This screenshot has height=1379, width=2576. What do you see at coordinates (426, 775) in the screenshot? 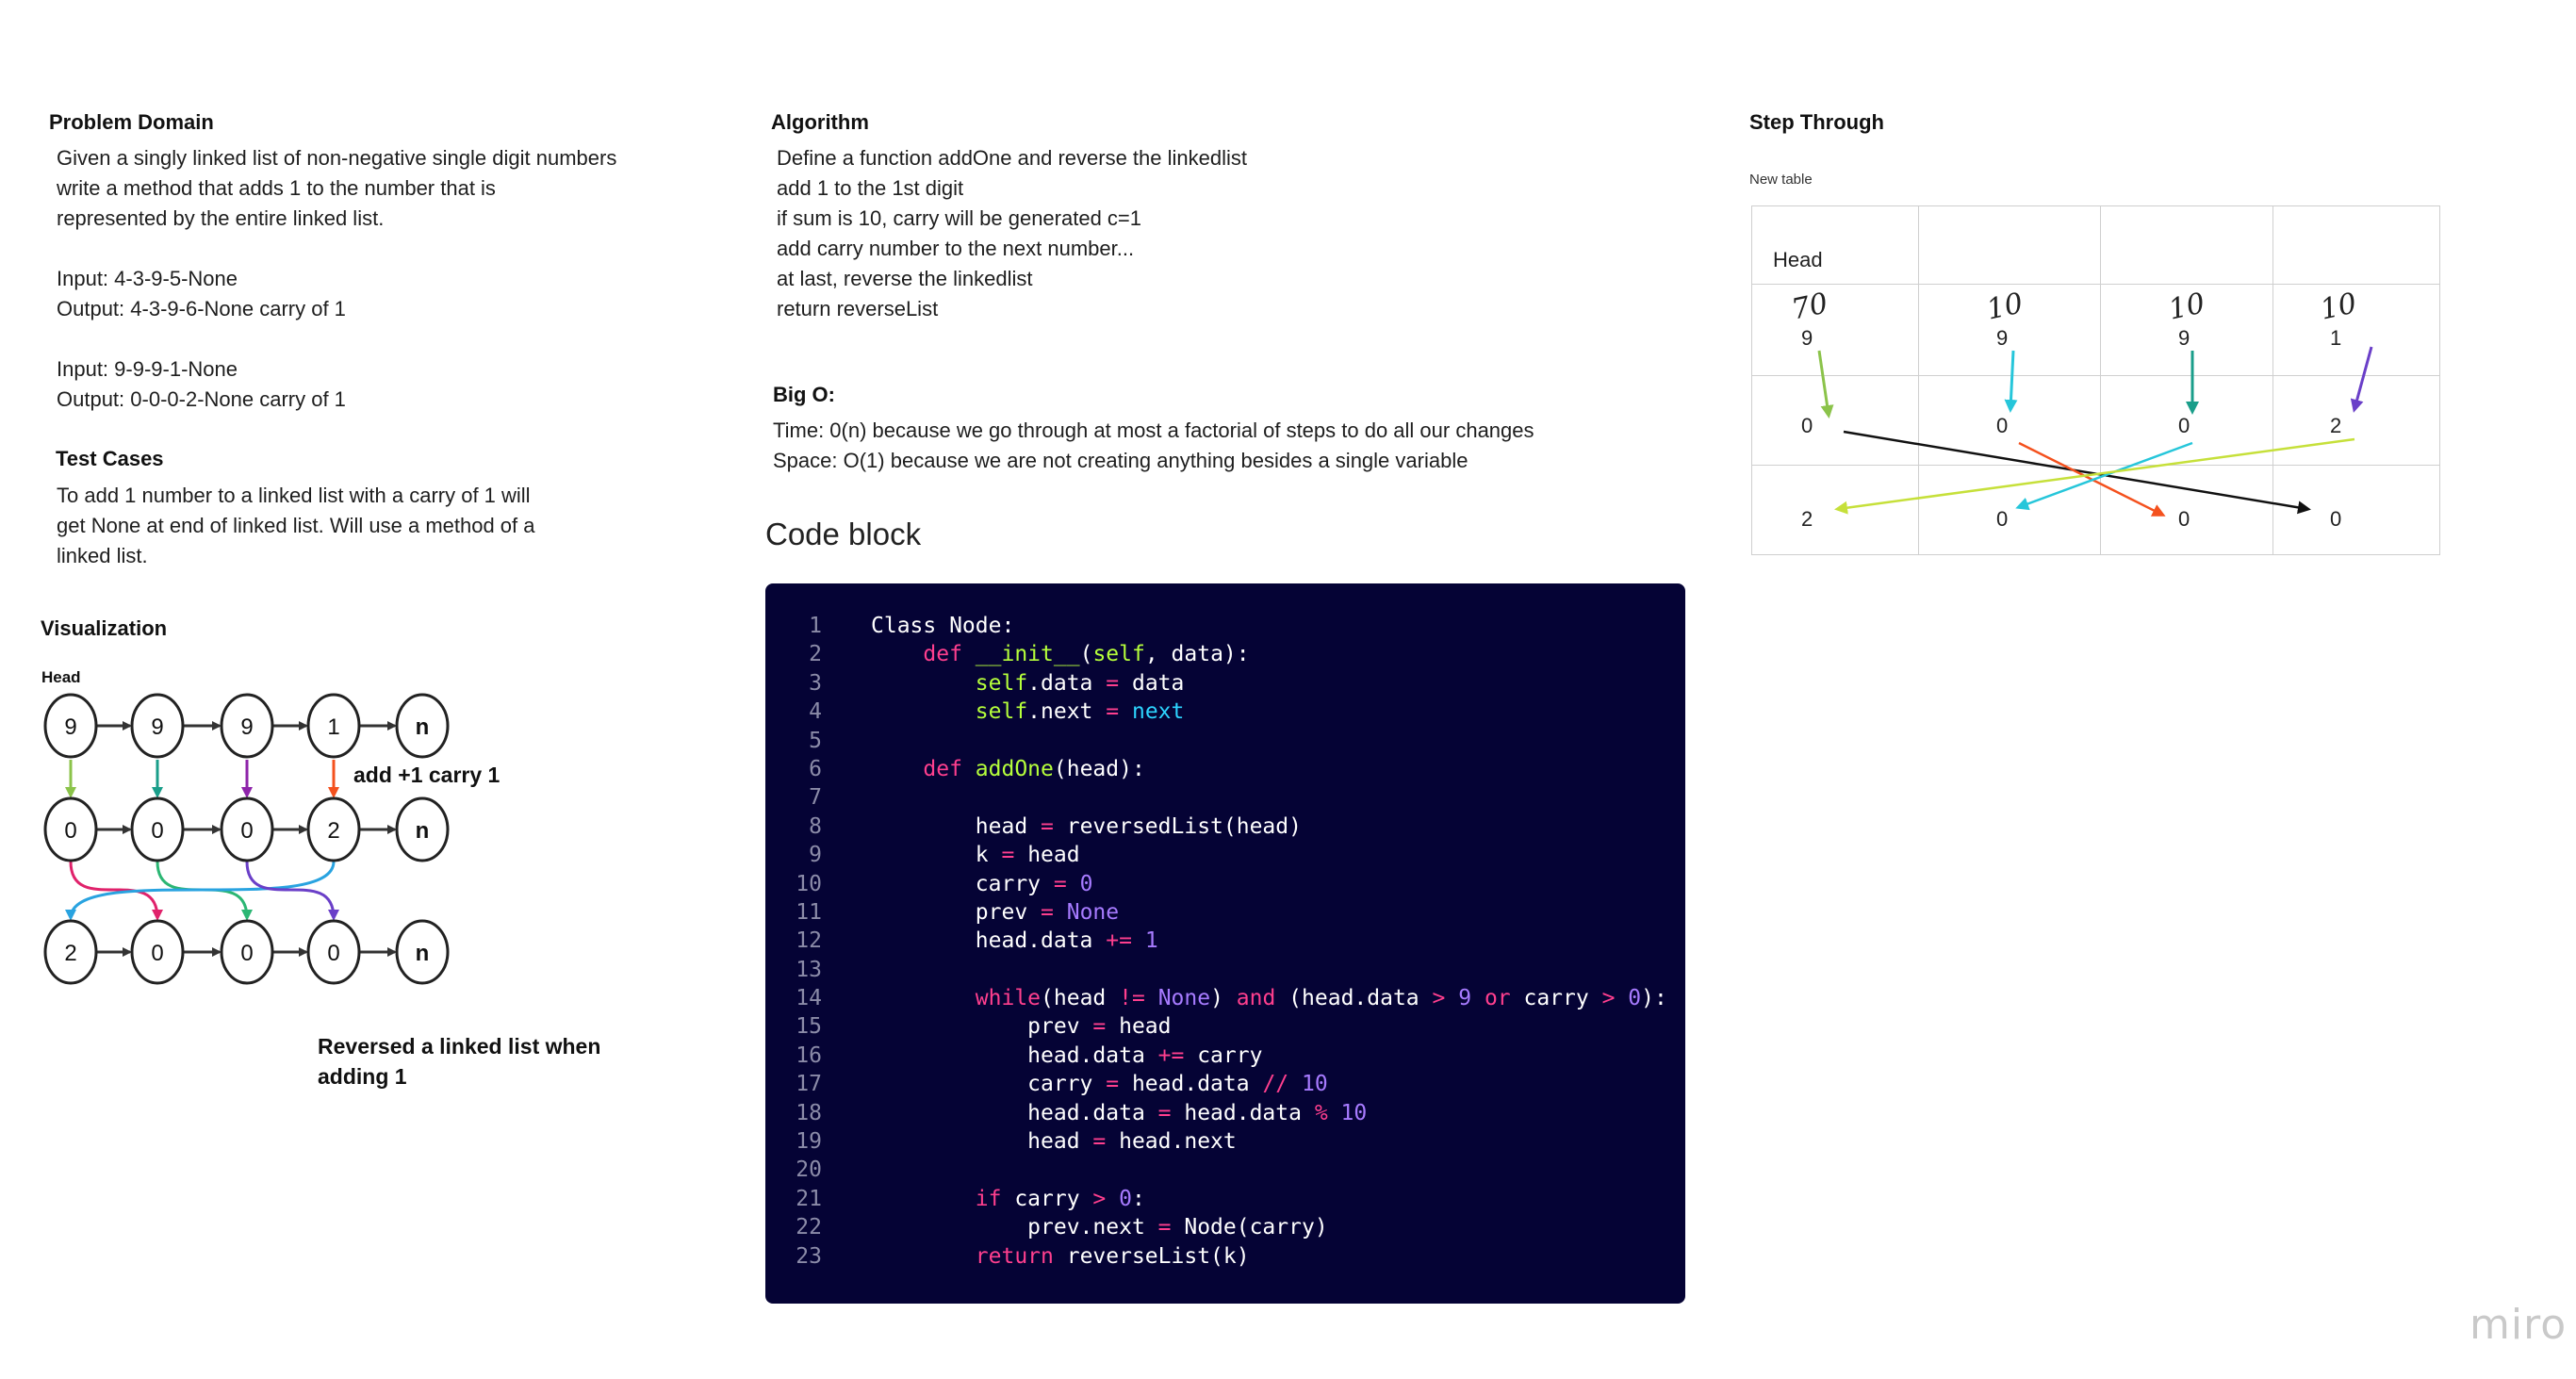
I see `viz-add-label: add +1 carry 1` at bounding box center [426, 775].